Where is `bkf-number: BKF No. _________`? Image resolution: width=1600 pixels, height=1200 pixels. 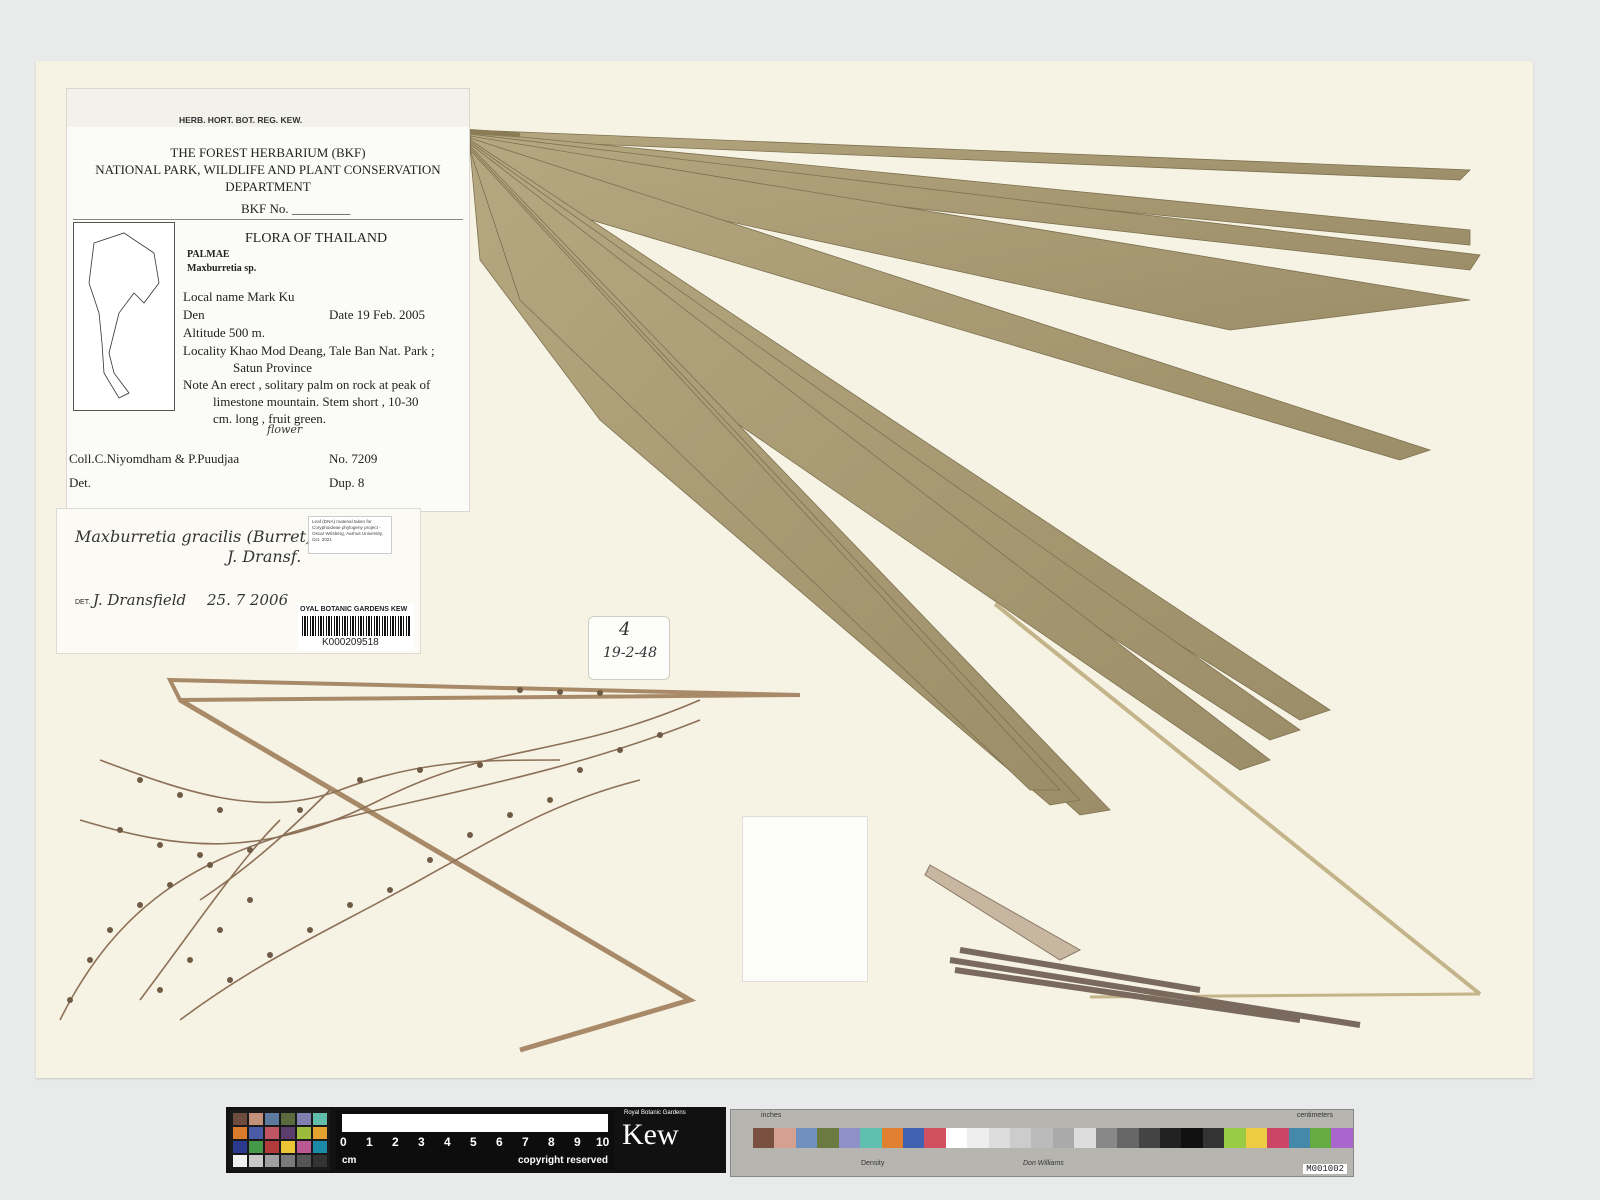 bkf-number: BKF No. _________ is located at coordinates (296, 208).